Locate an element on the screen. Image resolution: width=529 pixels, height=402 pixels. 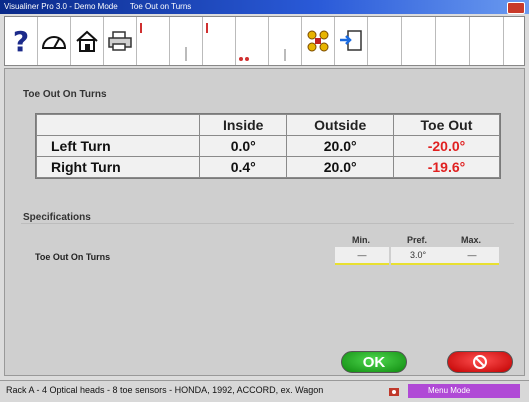
toe-out-section-title: Toe Out On Turns is located at coordinates (65, 94).